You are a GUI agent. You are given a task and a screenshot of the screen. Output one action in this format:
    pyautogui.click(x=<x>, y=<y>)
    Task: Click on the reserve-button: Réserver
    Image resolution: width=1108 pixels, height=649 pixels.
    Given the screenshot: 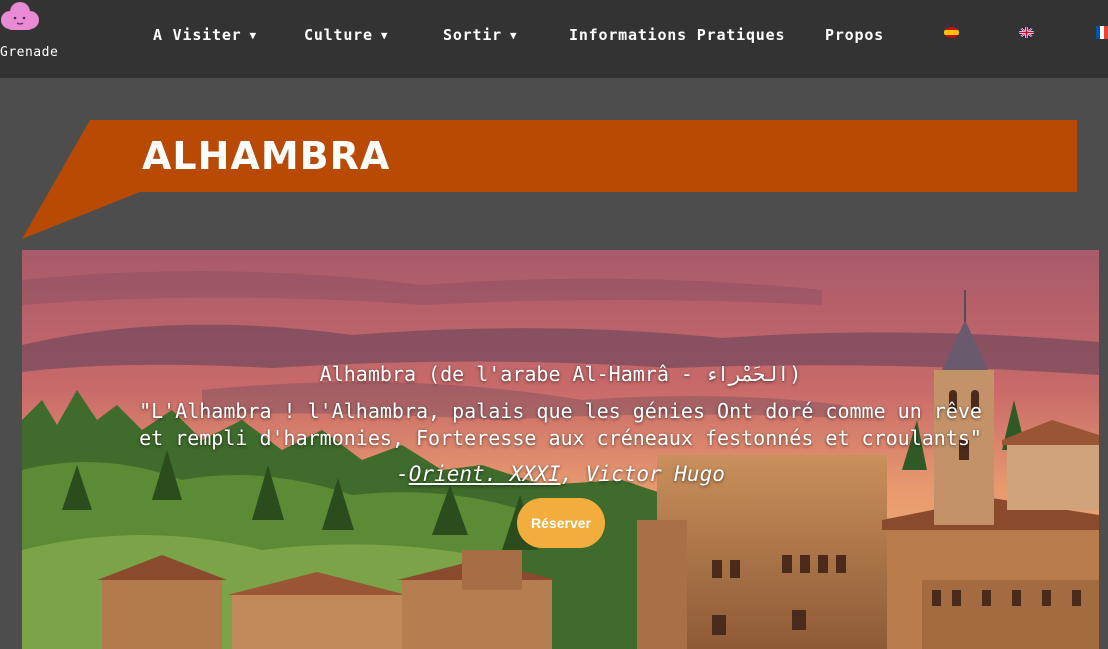 What is the action you would take?
    pyautogui.click(x=561, y=523)
    